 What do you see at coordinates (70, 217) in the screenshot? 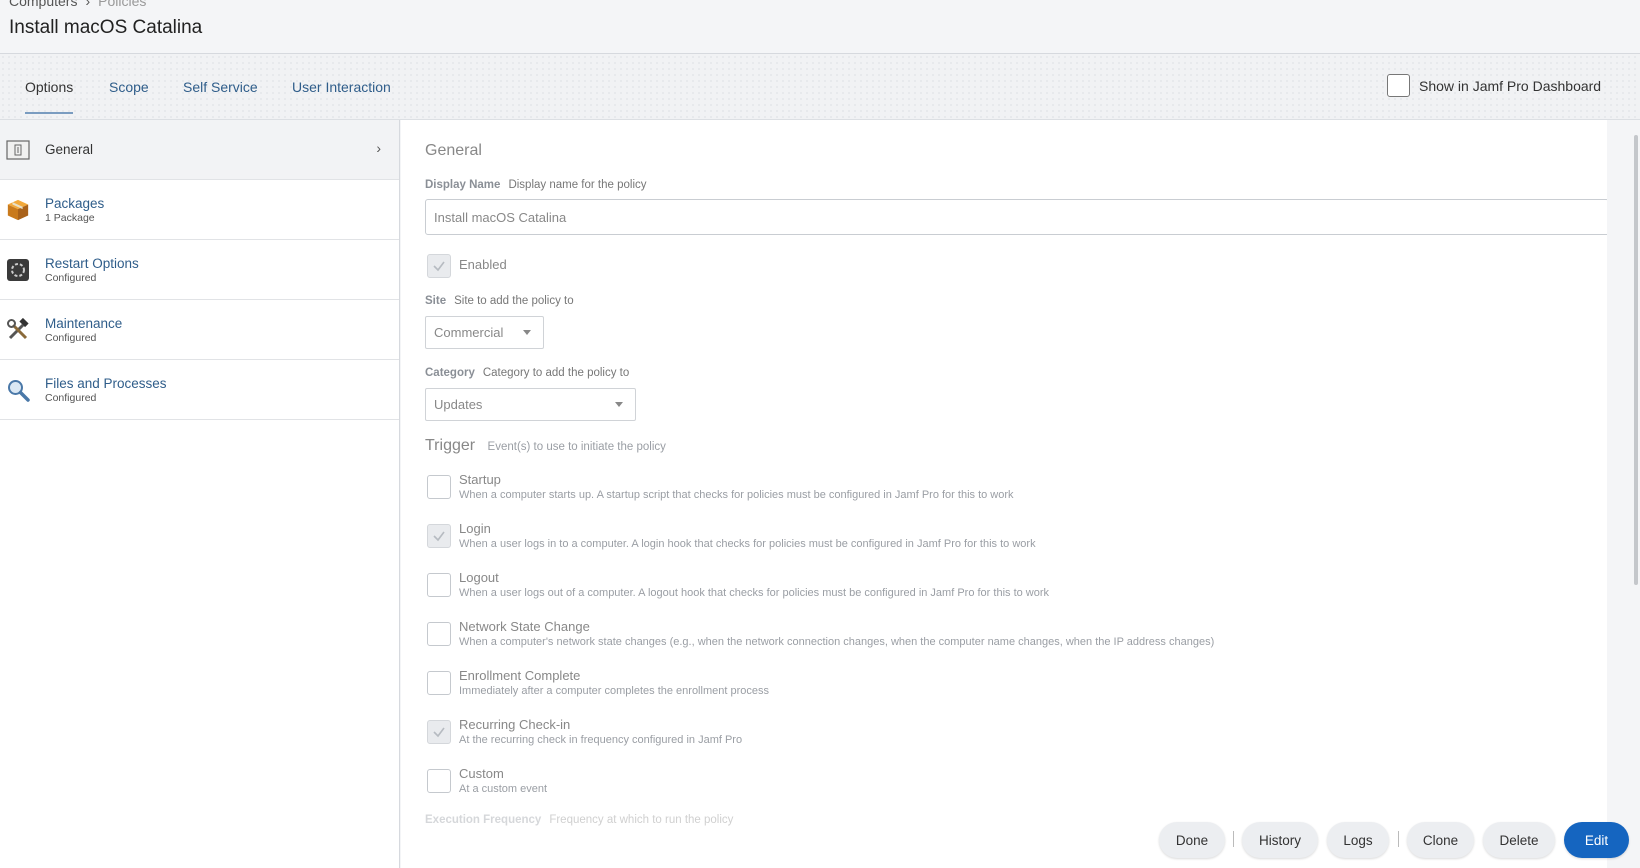
I see `sidebar-item-sub: 1 Package` at bounding box center [70, 217].